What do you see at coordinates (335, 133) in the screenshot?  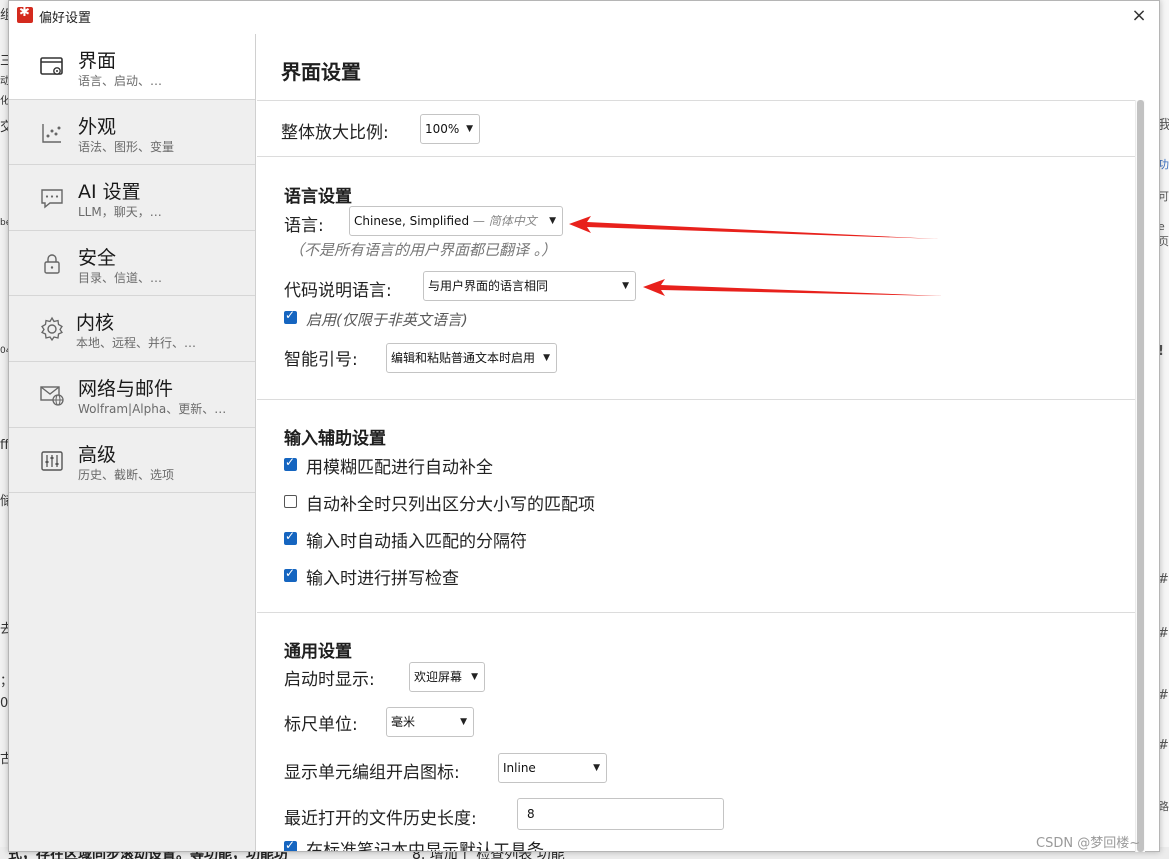 I see `zoom-label: 整体放大比例:` at bounding box center [335, 133].